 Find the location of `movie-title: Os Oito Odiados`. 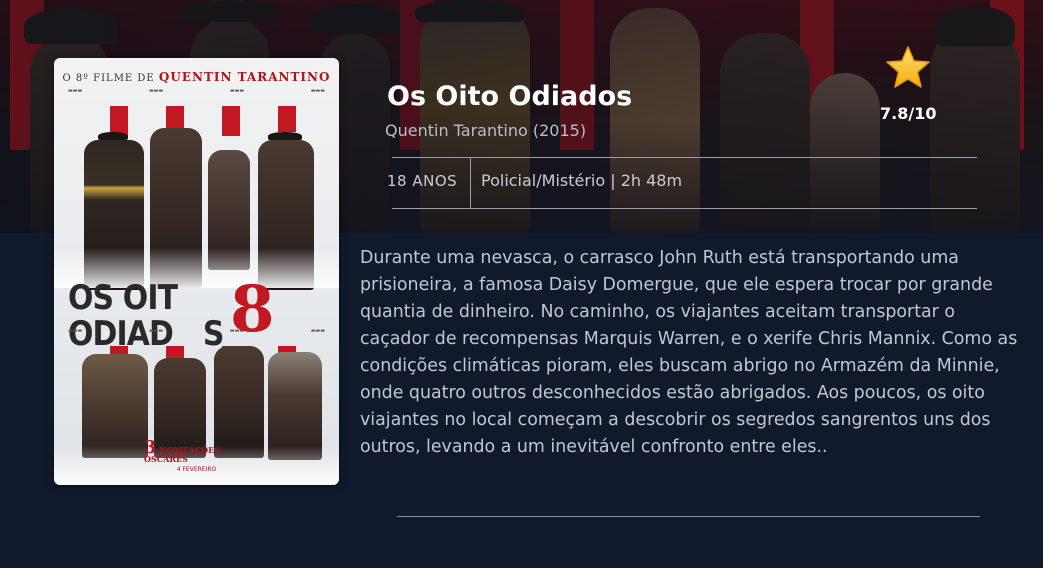

movie-title: Os Oito Odiados is located at coordinates (510, 96).